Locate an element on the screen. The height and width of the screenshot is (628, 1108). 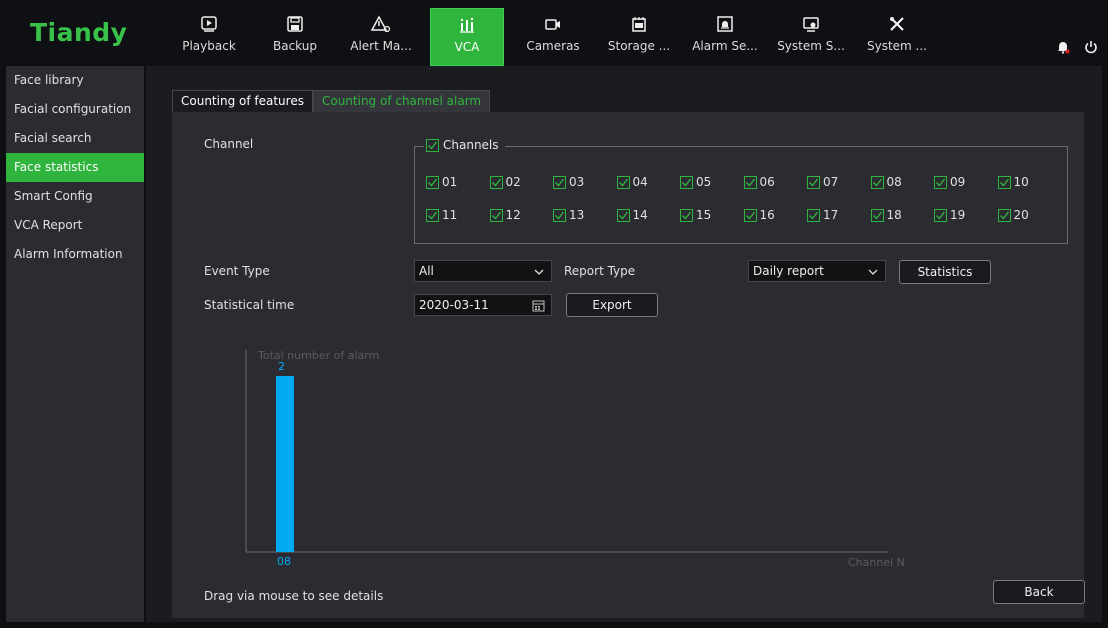
channel-checkbox-12: 12 is located at coordinates (505, 215).